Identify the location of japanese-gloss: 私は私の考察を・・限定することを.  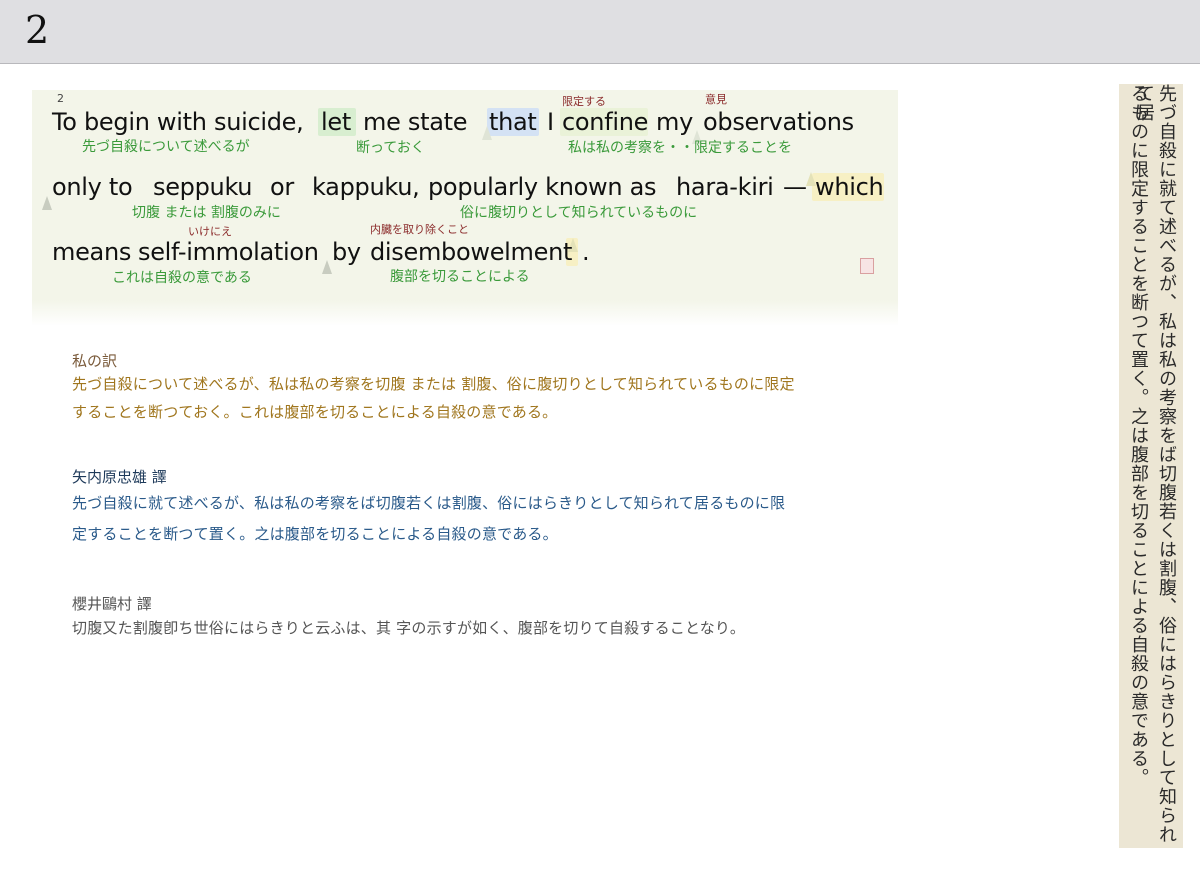
(680, 148).